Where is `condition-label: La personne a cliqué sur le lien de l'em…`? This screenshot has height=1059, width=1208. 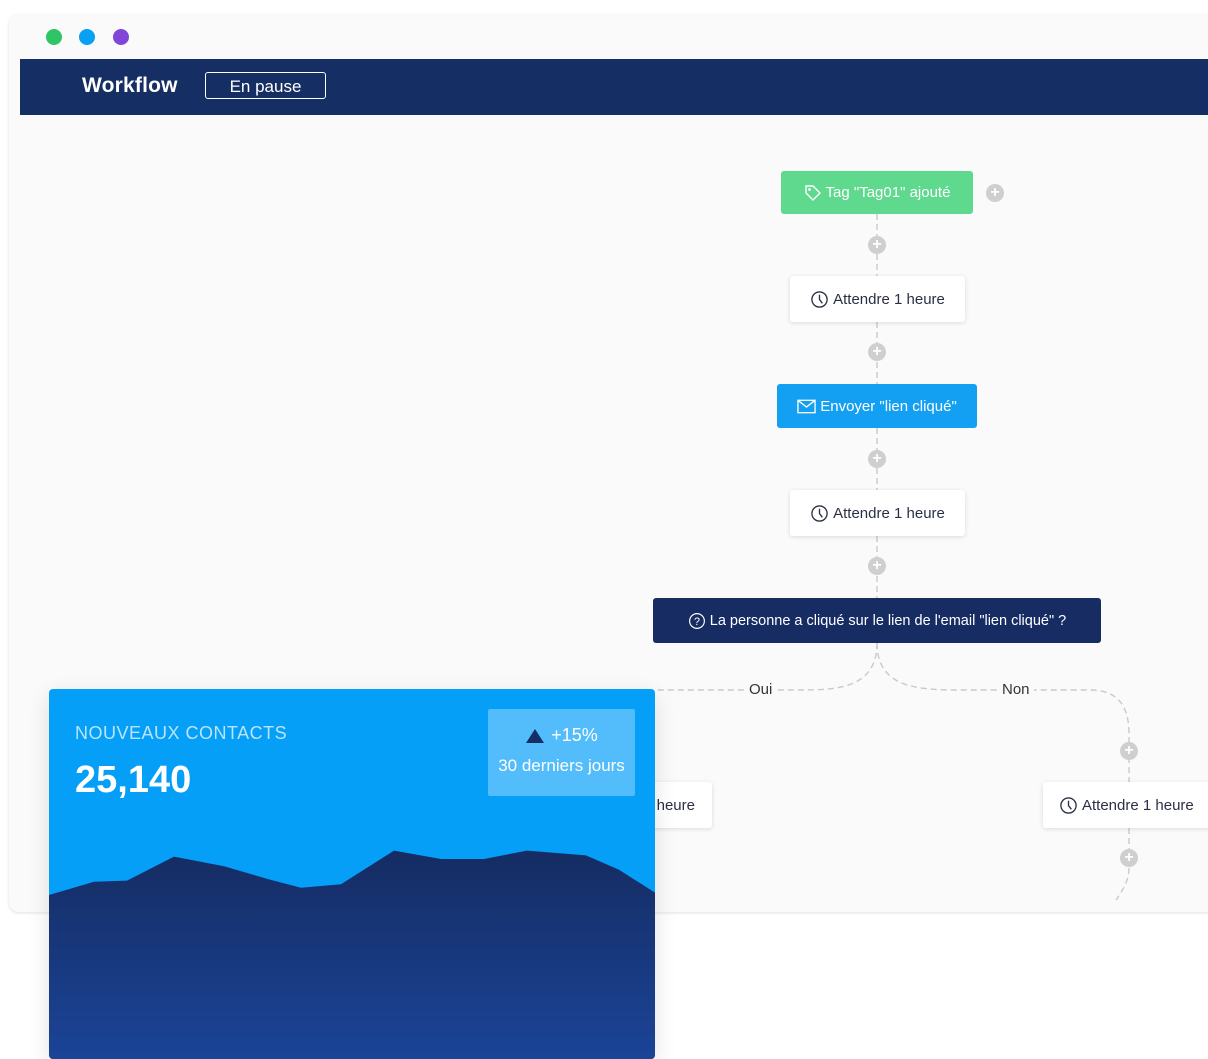 condition-label: La personne a cliqué sur le lien de l'em… is located at coordinates (888, 620).